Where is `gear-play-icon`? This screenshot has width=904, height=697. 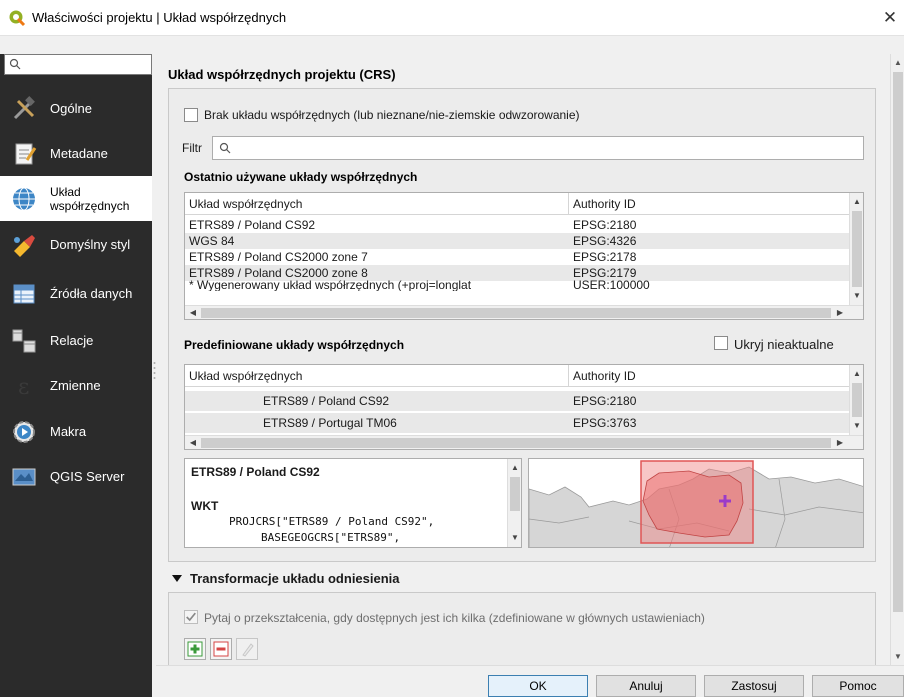 gear-play-icon is located at coordinates (24, 431).